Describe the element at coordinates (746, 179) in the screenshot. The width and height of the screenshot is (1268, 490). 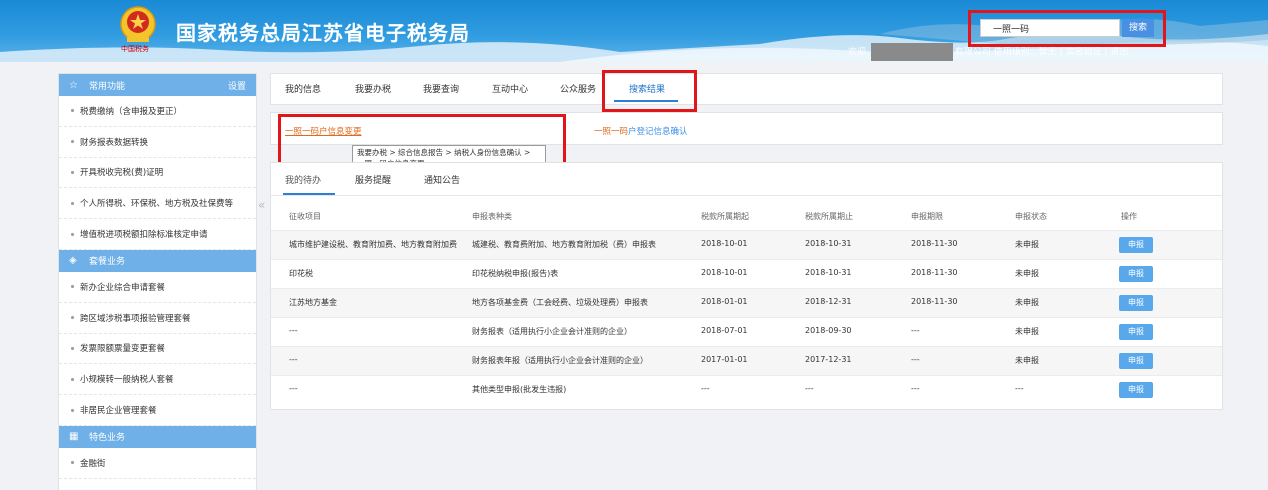
I see `sub-tabs: 我的待办 服务提醒 通知公告` at that location.